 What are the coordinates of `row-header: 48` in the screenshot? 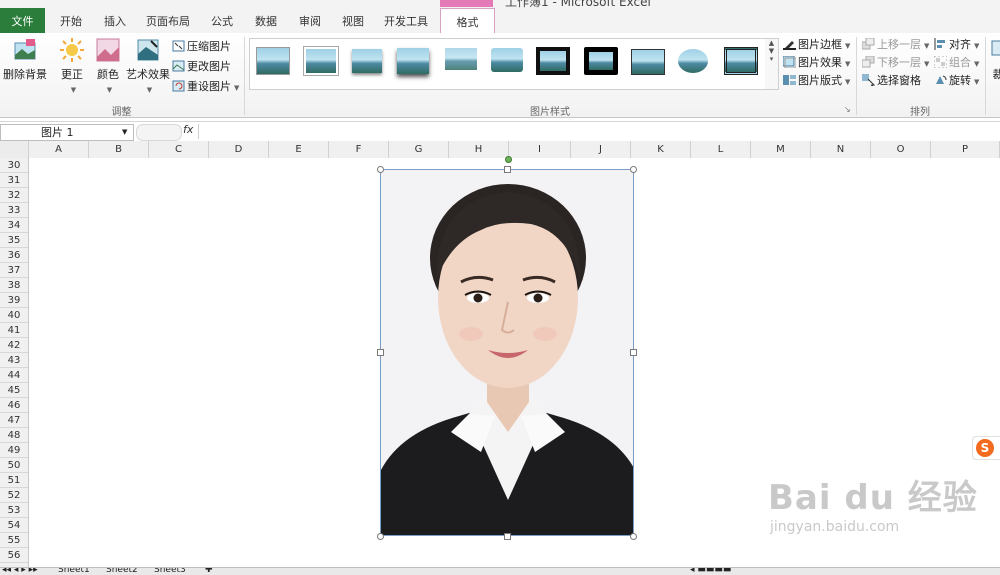 It's located at (14, 435).